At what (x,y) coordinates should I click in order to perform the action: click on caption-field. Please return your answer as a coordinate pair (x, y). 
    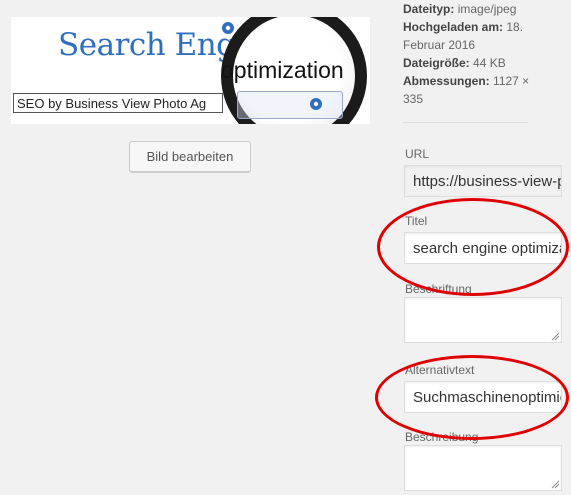
    Looking at the image, I should click on (483, 320).